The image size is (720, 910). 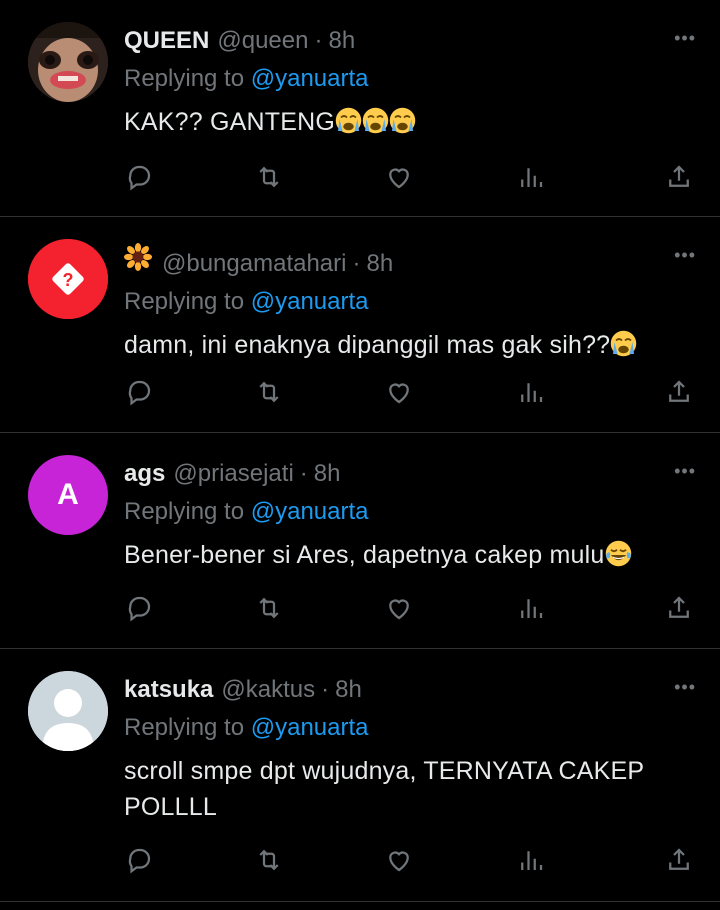 What do you see at coordinates (410, 690) in the screenshot?
I see `tweet-header: katsuka @kaktus · 8h` at bounding box center [410, 690].